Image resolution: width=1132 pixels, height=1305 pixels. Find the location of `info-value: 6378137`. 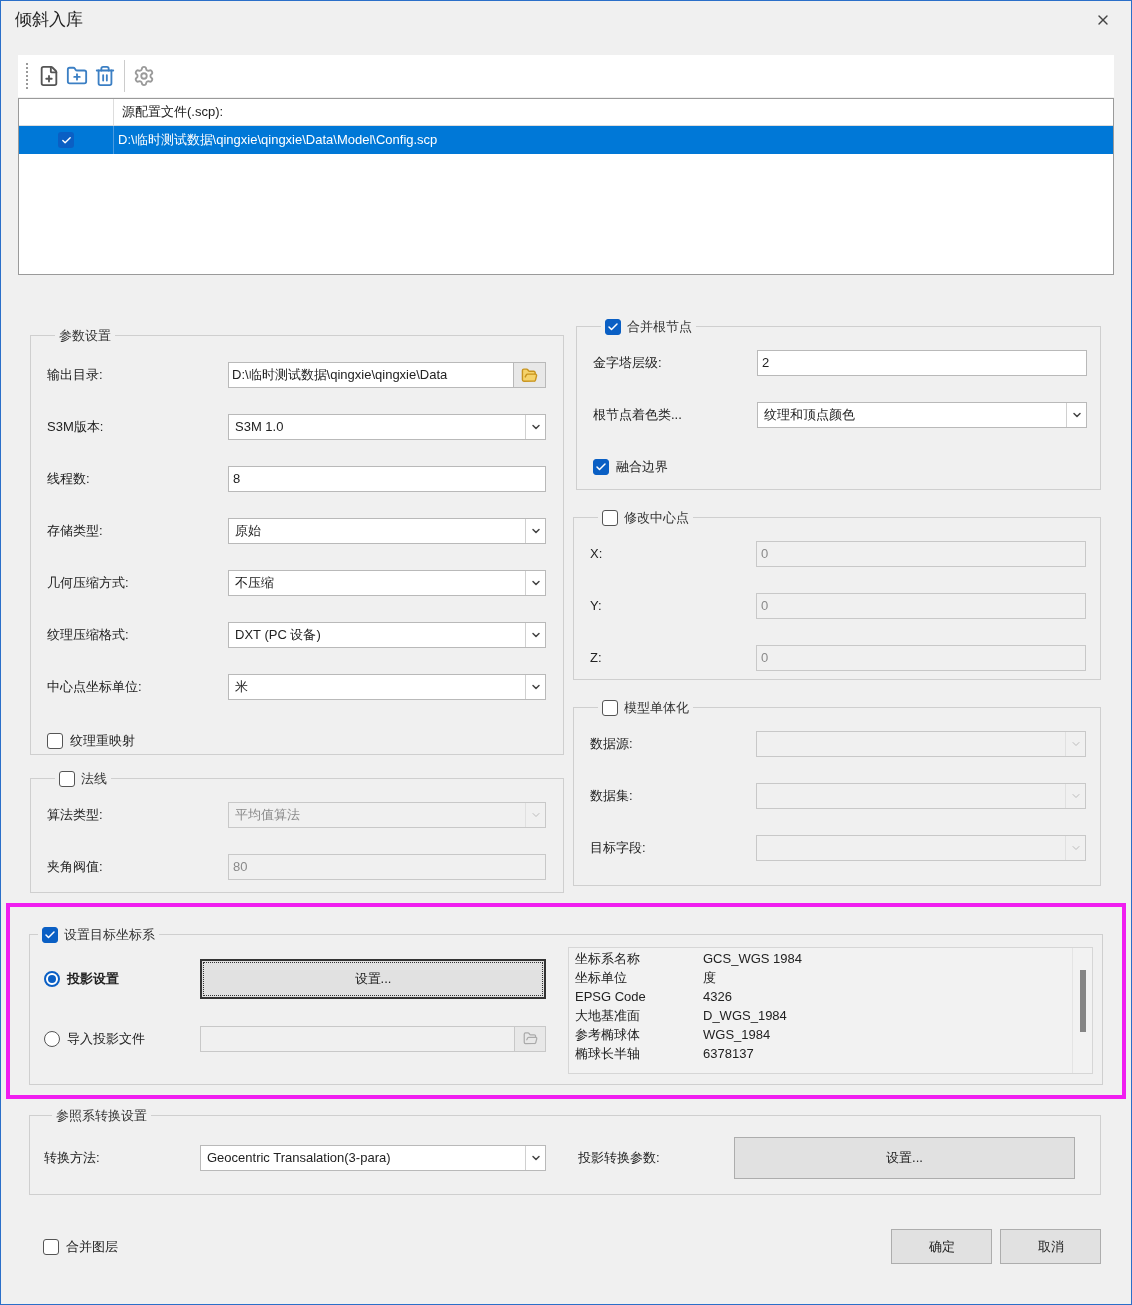

info-value: 6378137 is located at coordinates (728, 1054).